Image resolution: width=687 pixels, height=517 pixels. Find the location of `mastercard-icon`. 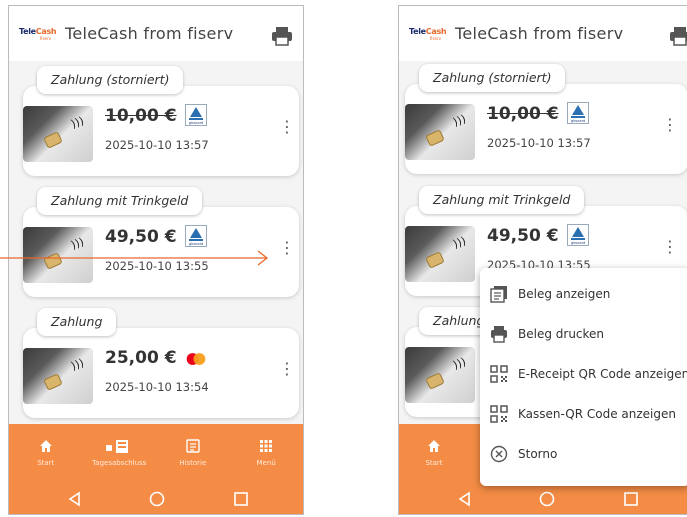

mastercard-icon is located at coordinates (196, 359).